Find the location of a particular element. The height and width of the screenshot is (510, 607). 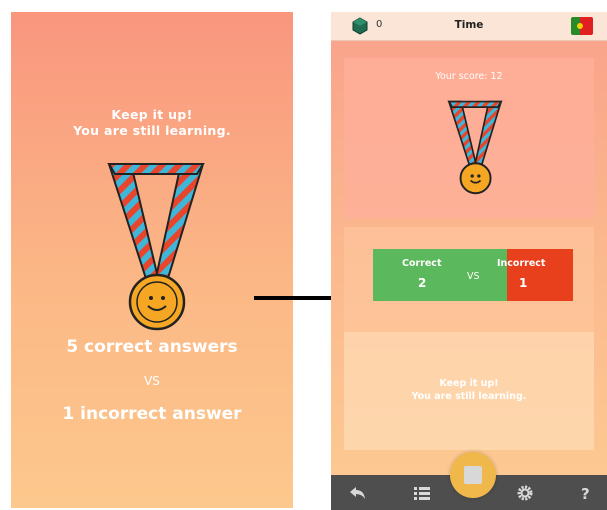

page-title: Time is located at coordinates (469, 25).